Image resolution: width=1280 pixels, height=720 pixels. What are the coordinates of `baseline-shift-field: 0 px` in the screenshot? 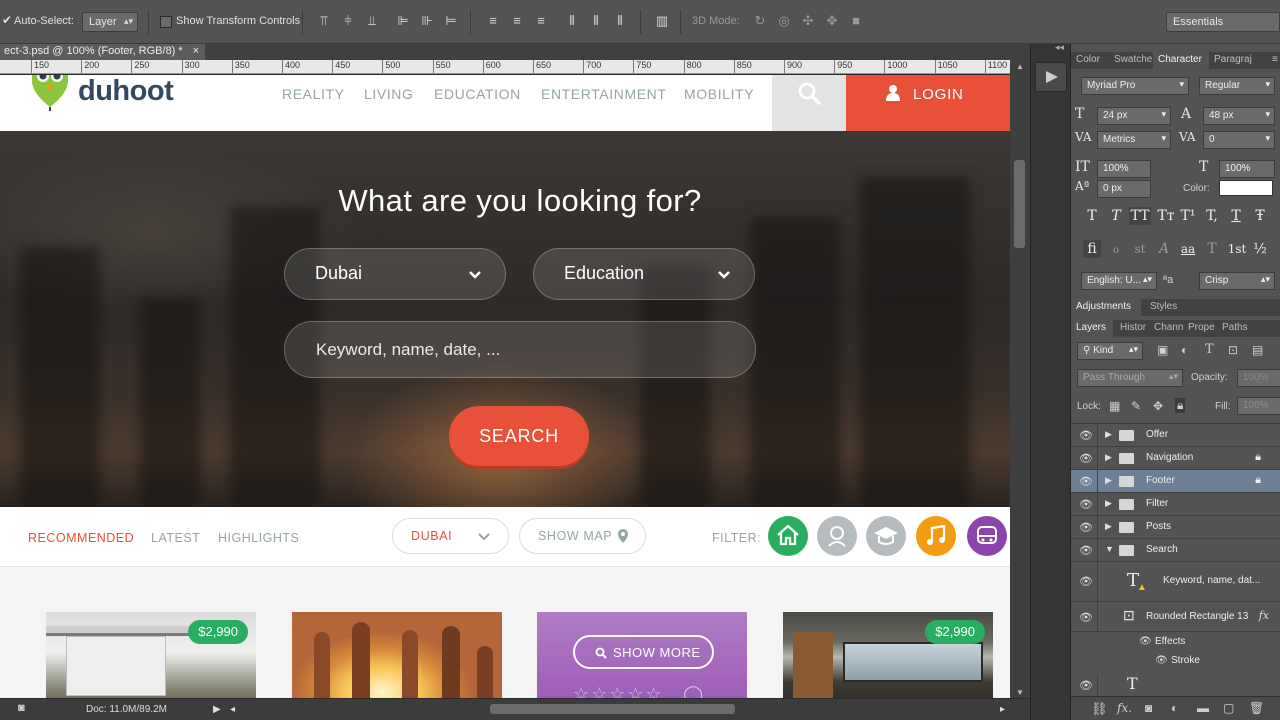 It's located at (1124, 189).